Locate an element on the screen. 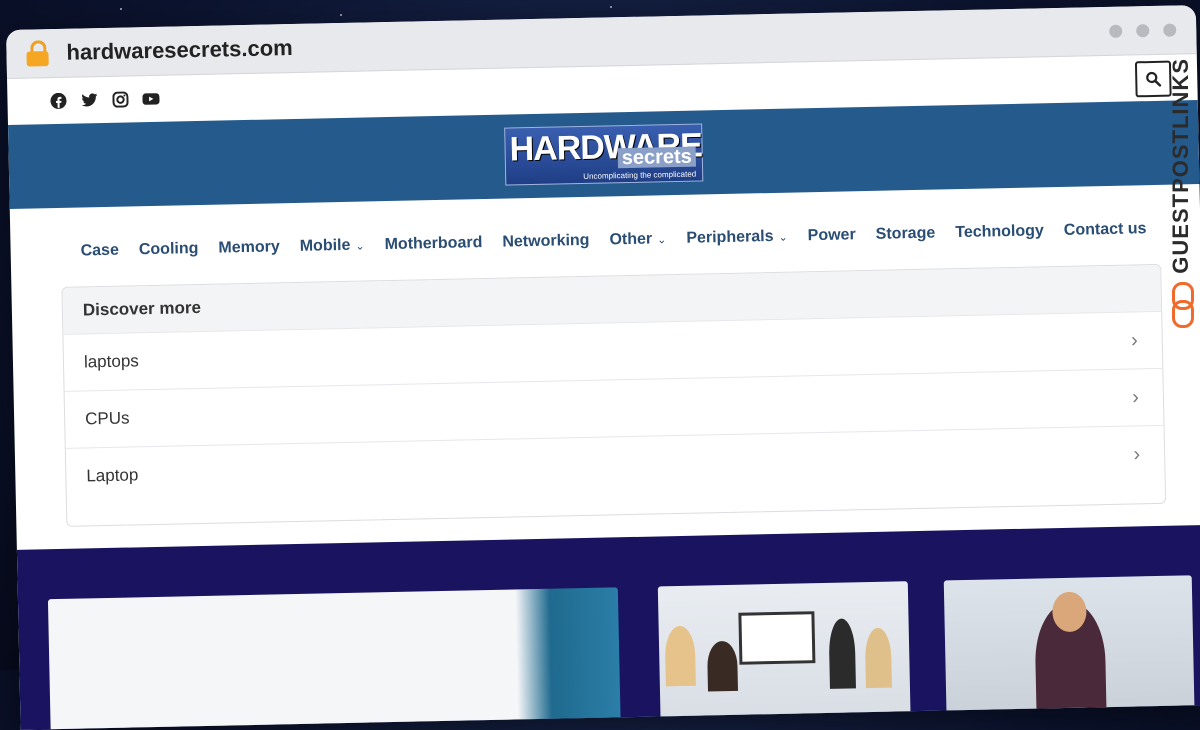 The height and width of the screenshot is (730, 1200). nav-item-peripherals: Peripherals ⌄ is located at coordinates (737, 238).